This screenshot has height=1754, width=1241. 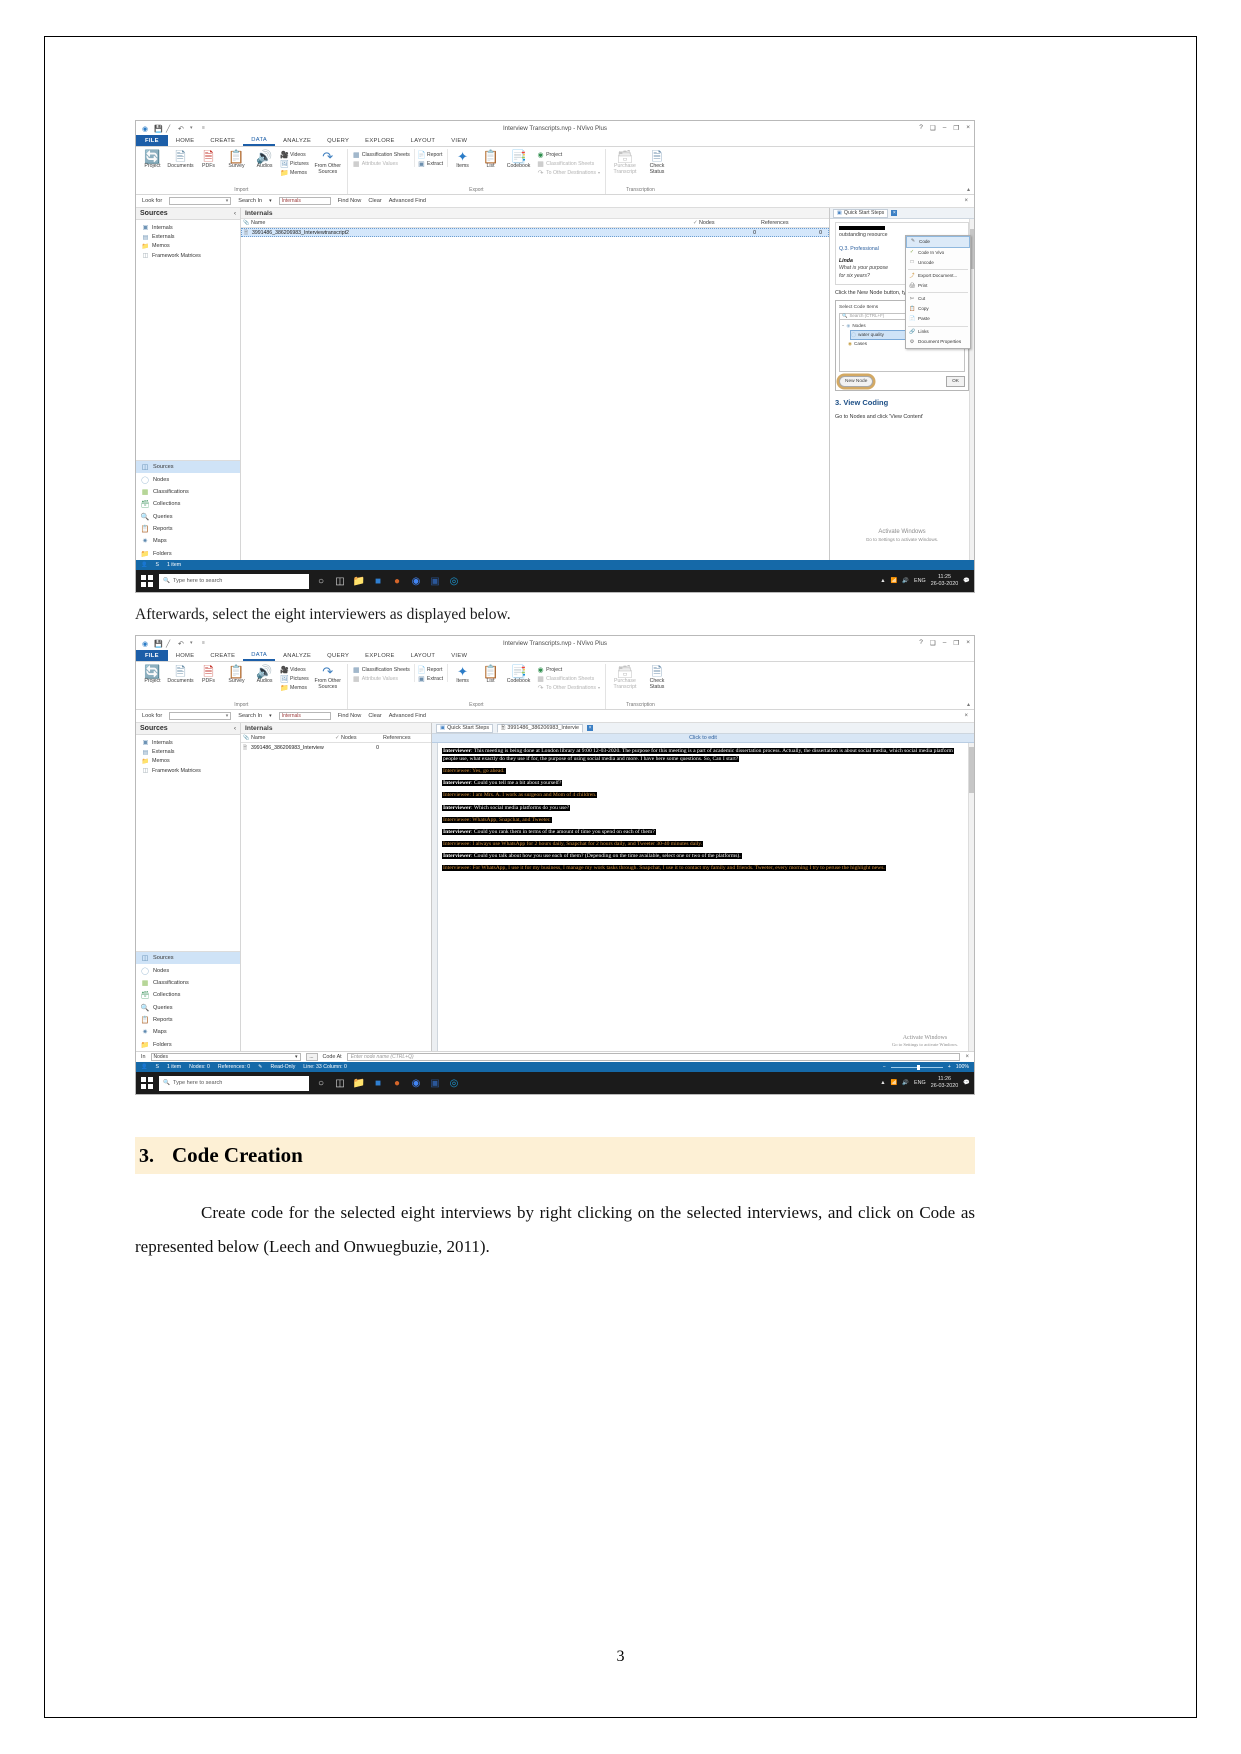 I want to click on clear-button: Clear, so click(x=374, y=716).